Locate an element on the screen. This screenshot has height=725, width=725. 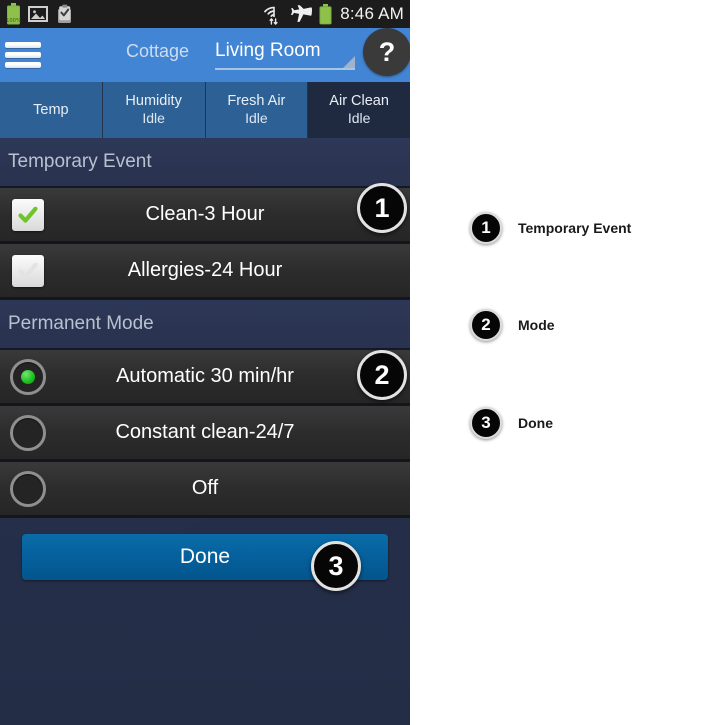
legend-item-3: 3 Done is located at coordinates (511, 423).